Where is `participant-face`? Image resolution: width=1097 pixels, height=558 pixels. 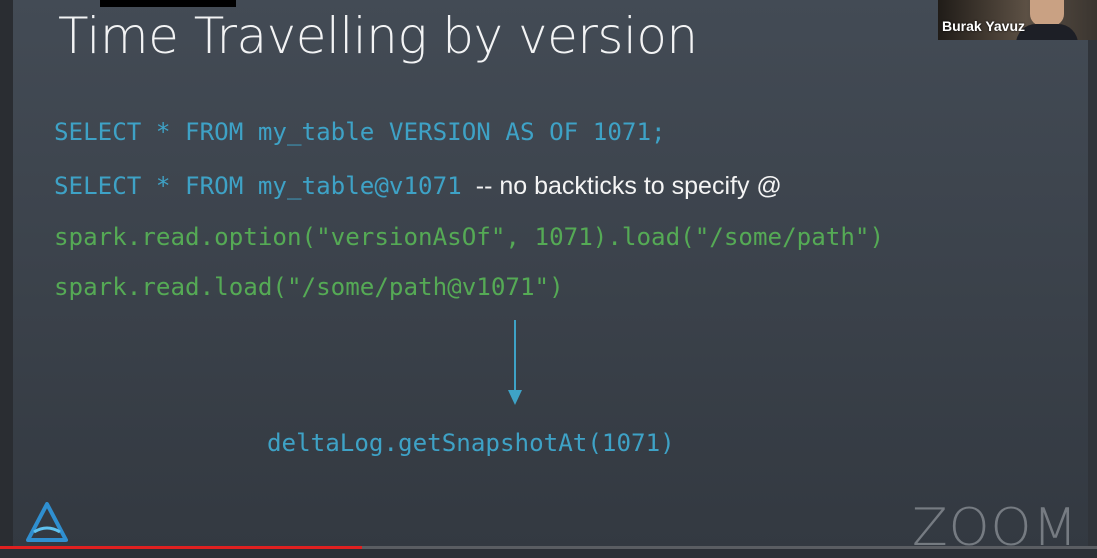 participant-face is located at coordinates (1047, 13).